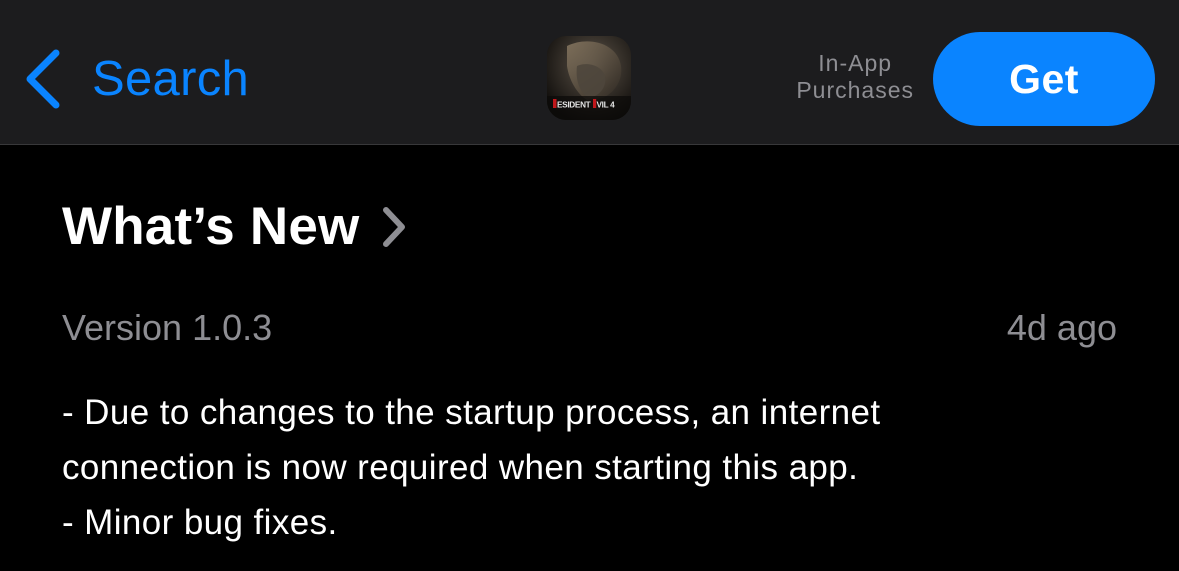 The height and width of the screenshot is (571, 1179). Describe the element at coordinates (1044, 79) in the screenshot. I see `get-button: Get` at that location.